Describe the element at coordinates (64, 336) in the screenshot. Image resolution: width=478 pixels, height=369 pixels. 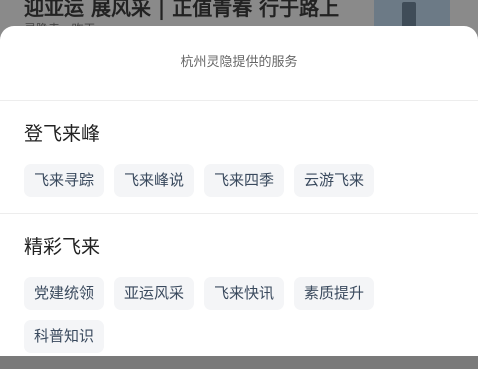
I see `service-chip-kepu-zhishi: 科普知识` at that location.